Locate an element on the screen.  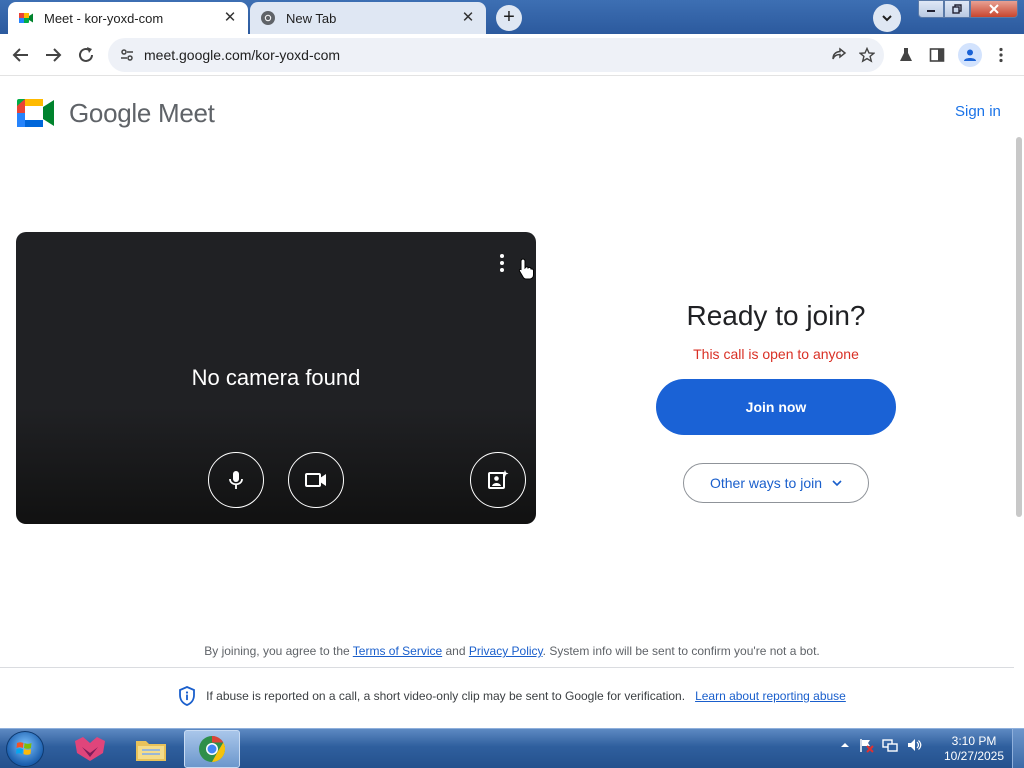
sign-in-link: Sign in is located at coordinates (978, 111).